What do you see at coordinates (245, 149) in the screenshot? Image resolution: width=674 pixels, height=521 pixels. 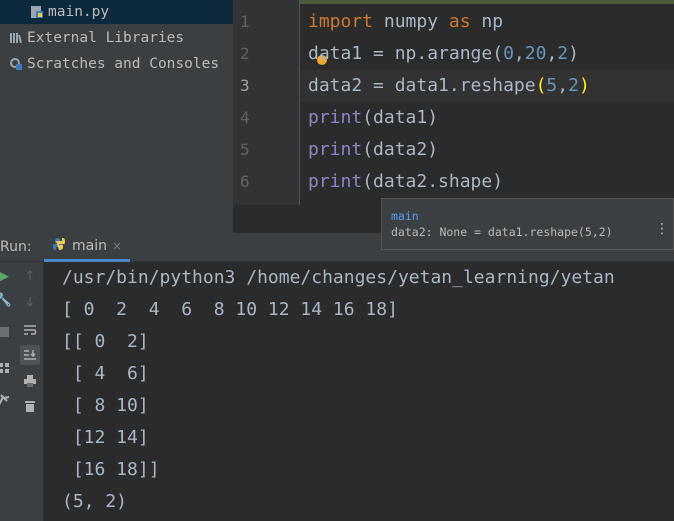 I see `line-number: 5` at bounding box center [245, 149].